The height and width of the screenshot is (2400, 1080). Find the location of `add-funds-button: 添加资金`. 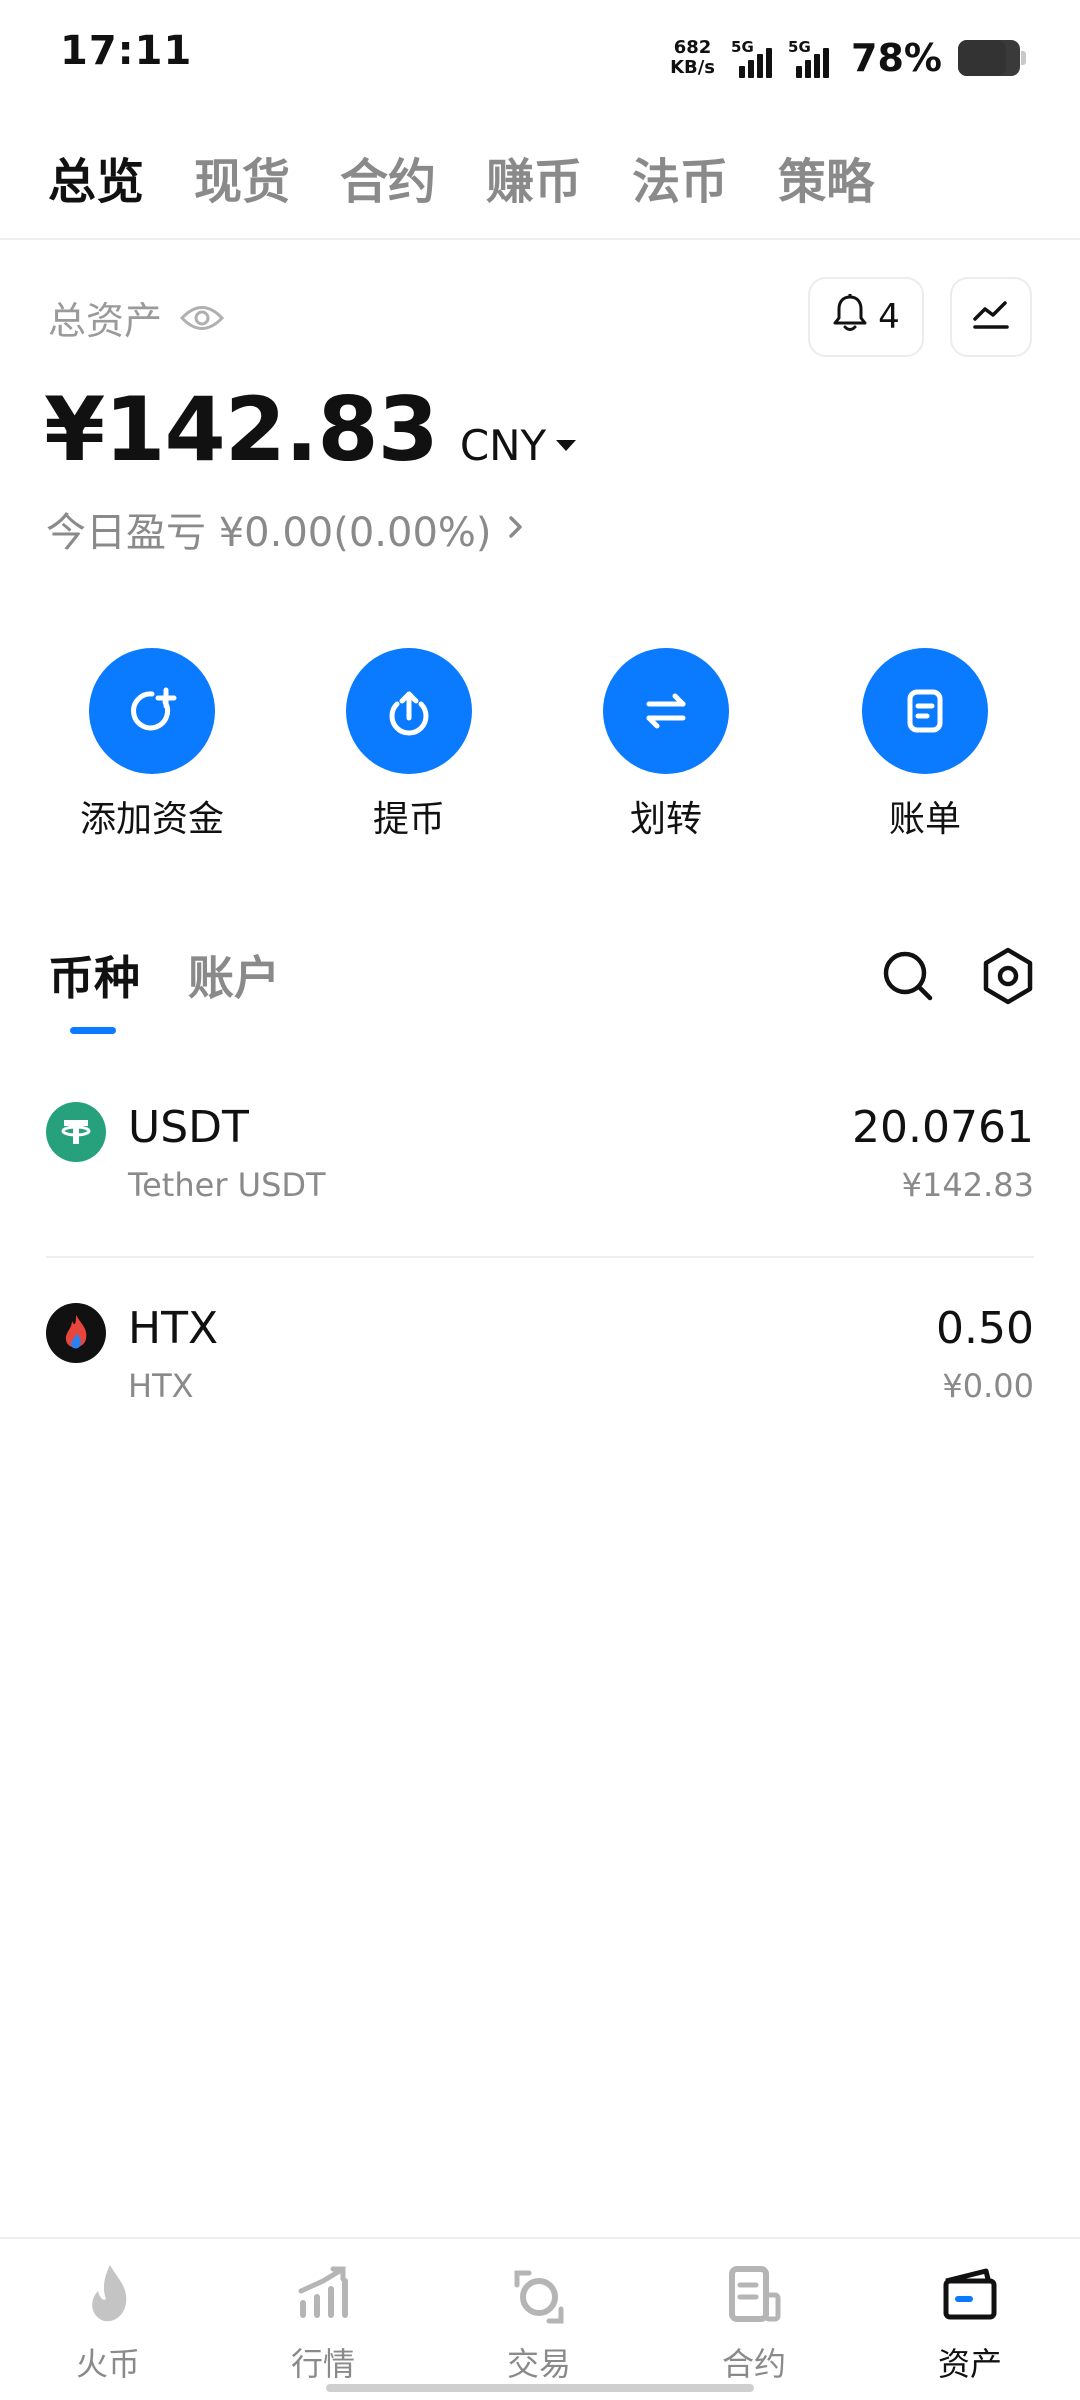

add-funds-button: 添加资金 is located at coordinates (152, 745).